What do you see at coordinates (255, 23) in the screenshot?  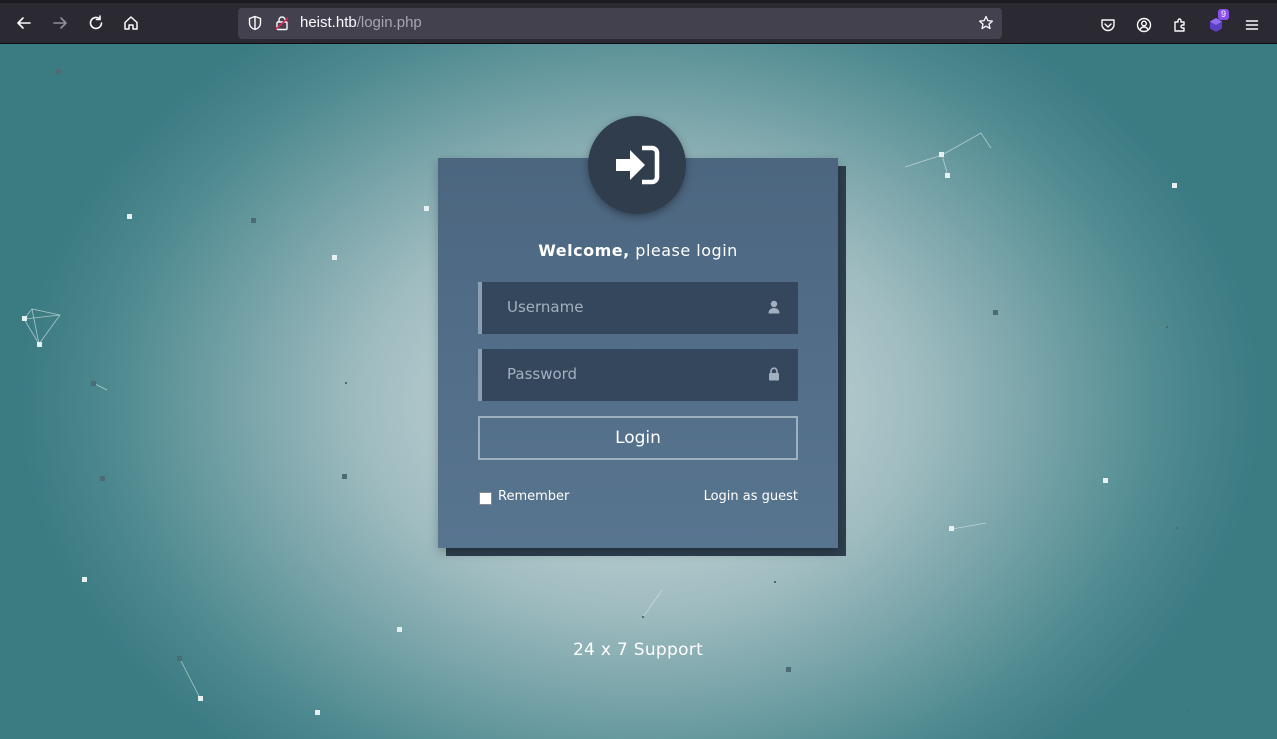 I see `shield-icon` at bounding box center [255, 23].